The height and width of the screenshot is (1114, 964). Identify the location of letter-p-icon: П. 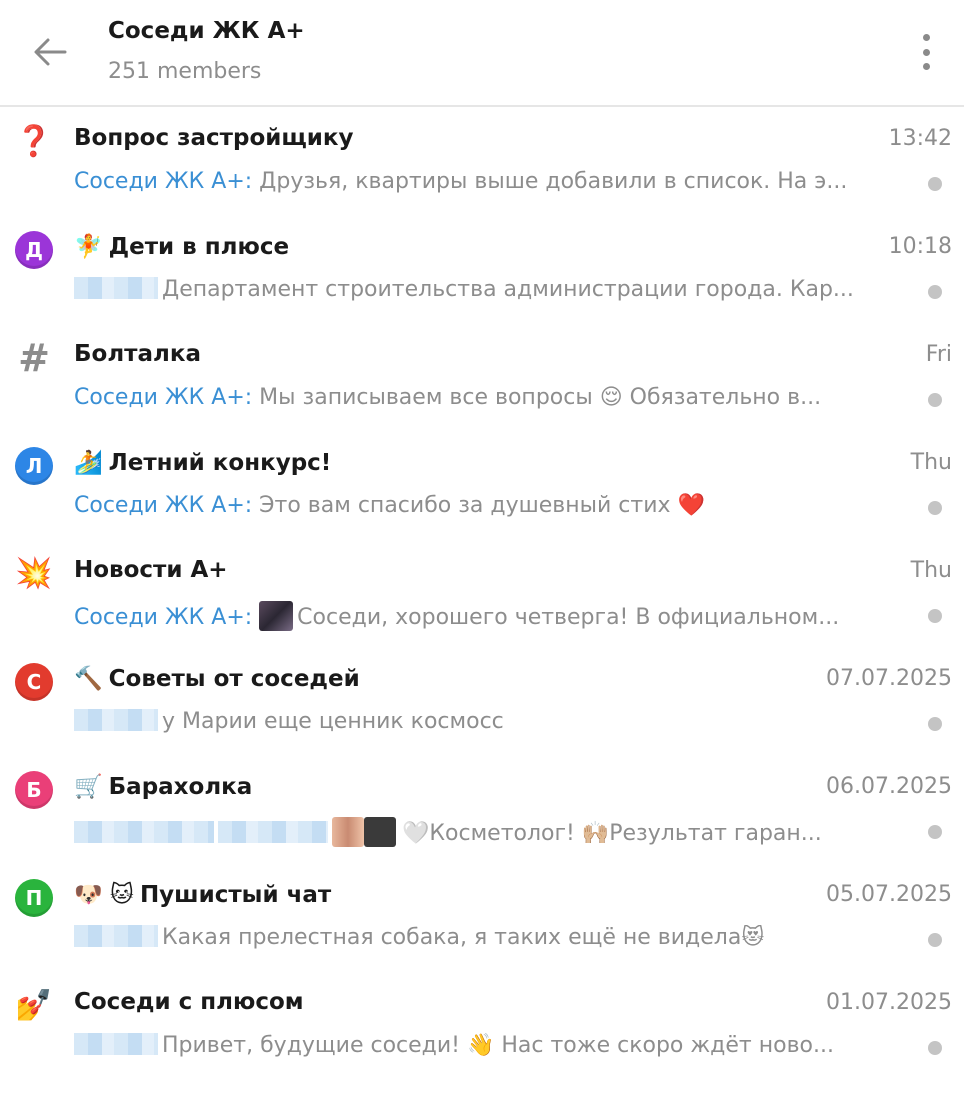
(34, 898).